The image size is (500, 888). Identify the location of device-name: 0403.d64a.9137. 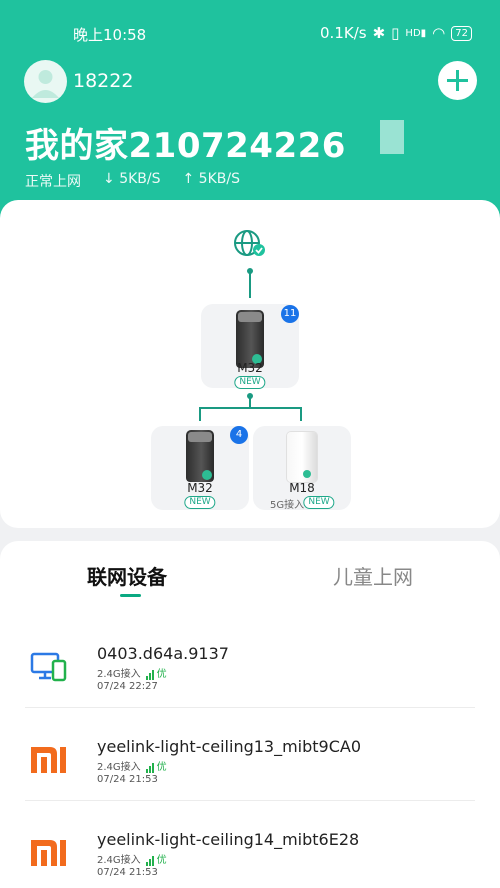
(163, 653).